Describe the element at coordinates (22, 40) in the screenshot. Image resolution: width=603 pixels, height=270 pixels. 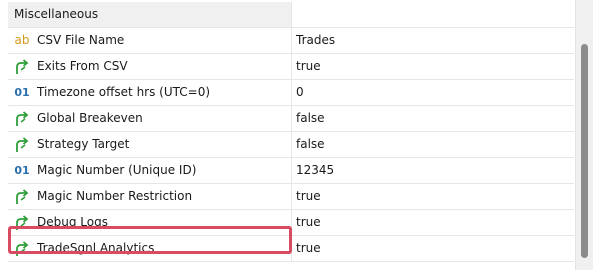
I see `string-type-icon: ab` at that location.